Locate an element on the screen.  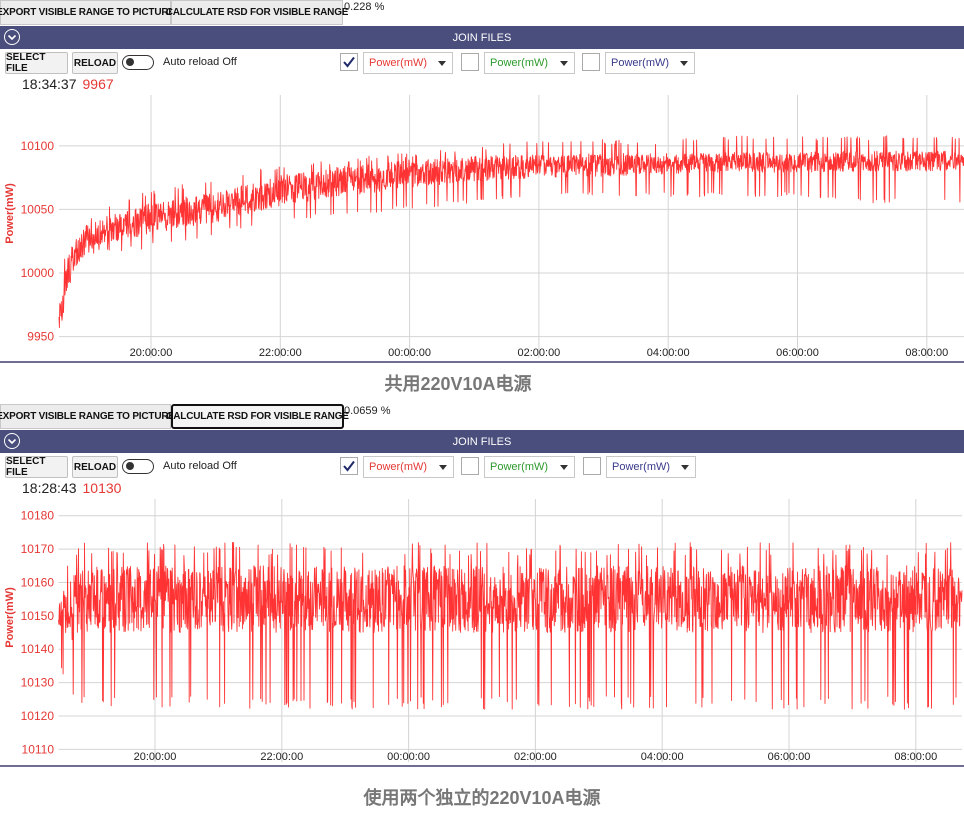
y-tick-label: 10000 is located at coordinates (38, 273).